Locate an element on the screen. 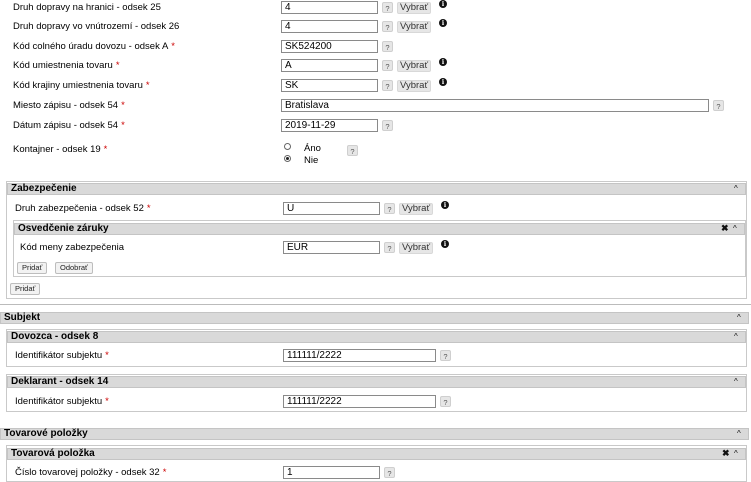 This screenshot has width=751, height=482. label-identifikator-dovozca: Identifikátor subjektu * is located at coordinates (62, 355).